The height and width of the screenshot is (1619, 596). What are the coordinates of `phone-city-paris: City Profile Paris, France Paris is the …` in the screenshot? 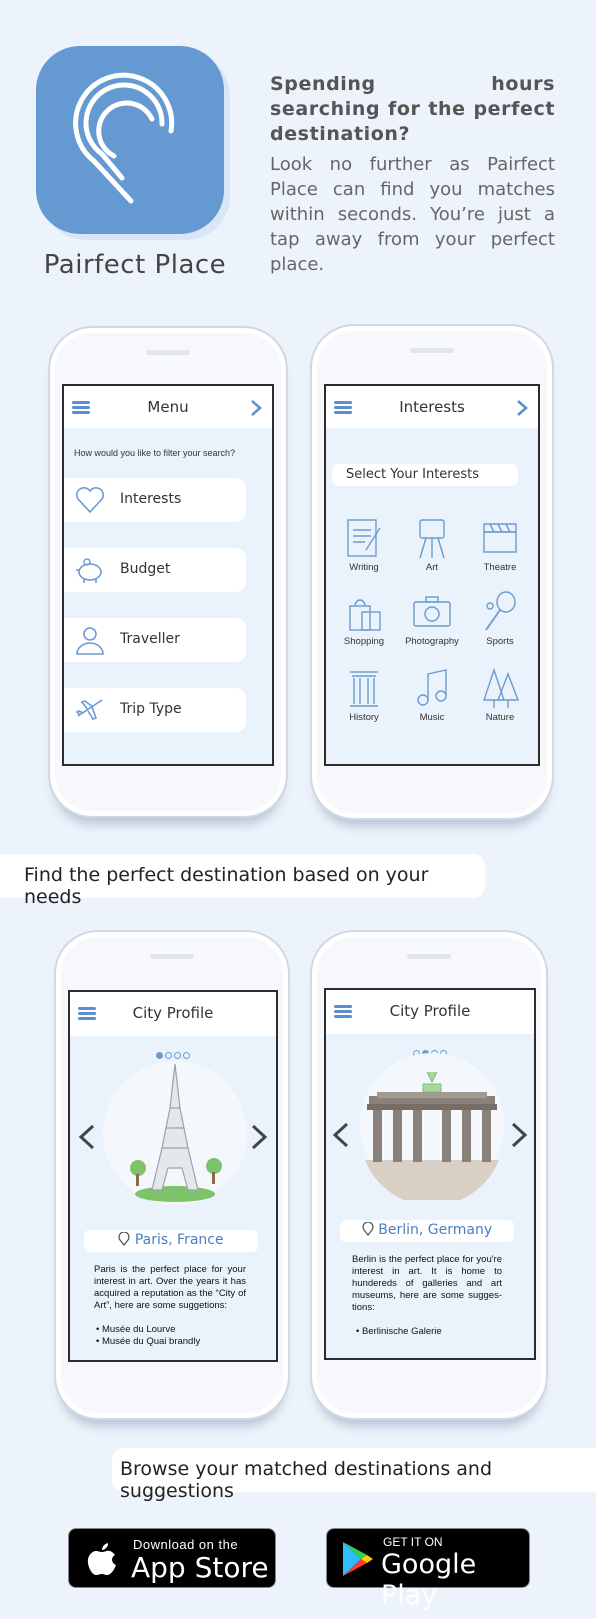 It's located at (172, 1175).